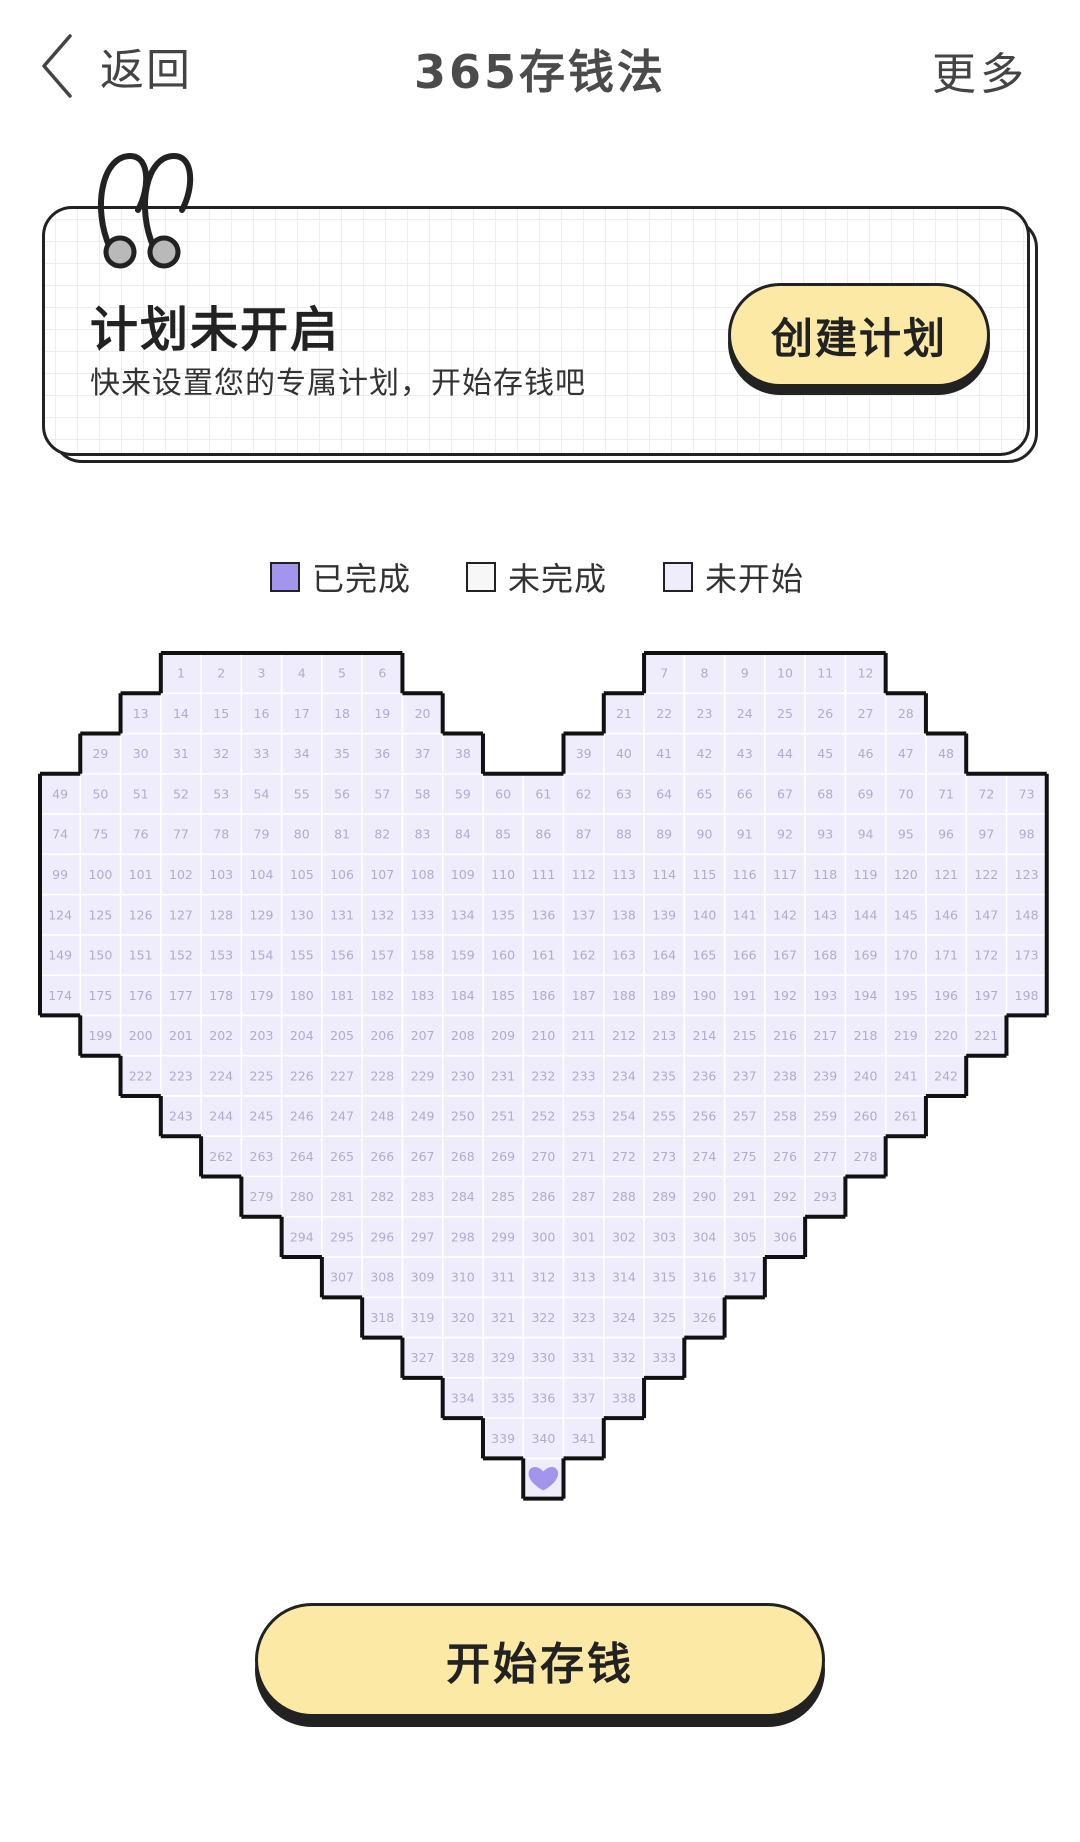 This screenshot has height=1842, width=1080. I want to click on day-cell-37: 37, so click(423, 753).